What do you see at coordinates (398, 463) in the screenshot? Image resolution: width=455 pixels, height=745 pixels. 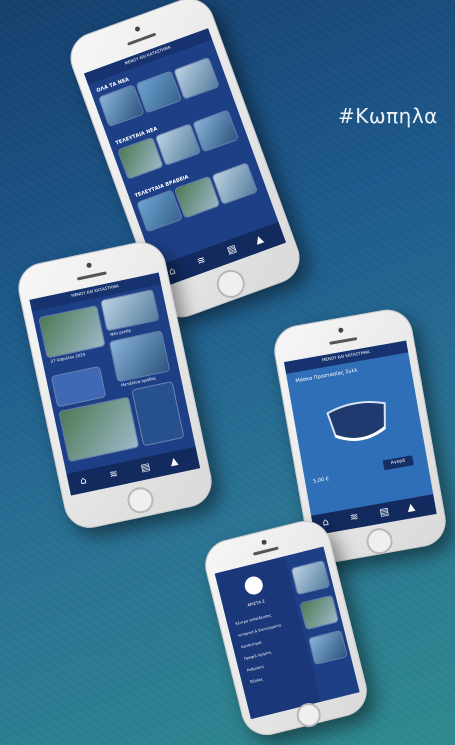 I see `buy-button: Αγορά` at bounding box center [398, 463].